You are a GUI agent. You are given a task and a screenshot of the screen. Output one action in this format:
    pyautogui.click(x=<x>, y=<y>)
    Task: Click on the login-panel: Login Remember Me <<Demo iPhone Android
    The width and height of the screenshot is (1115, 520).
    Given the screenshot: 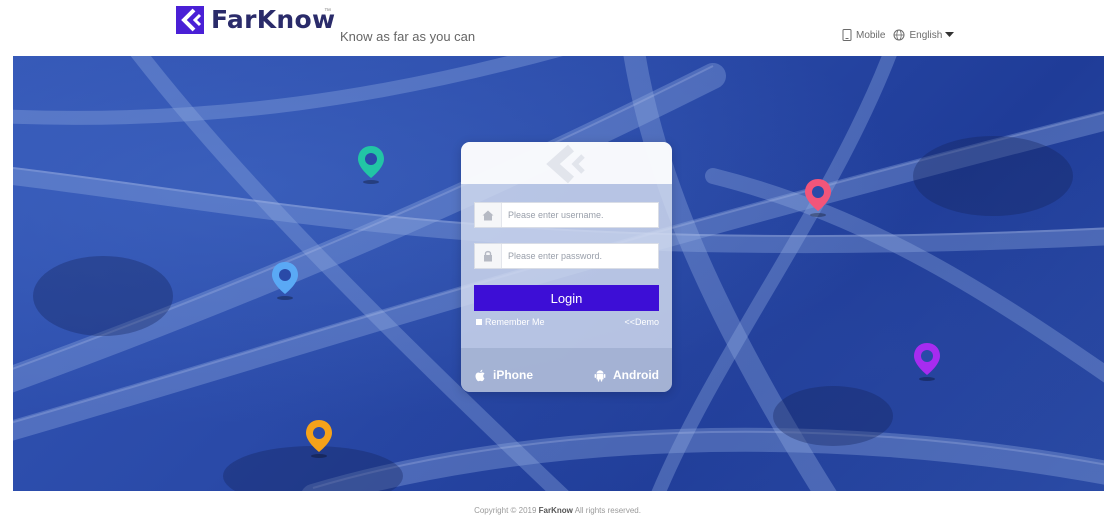 What is the action you would take?
    pyautogui.click(x=566, y=267)
    